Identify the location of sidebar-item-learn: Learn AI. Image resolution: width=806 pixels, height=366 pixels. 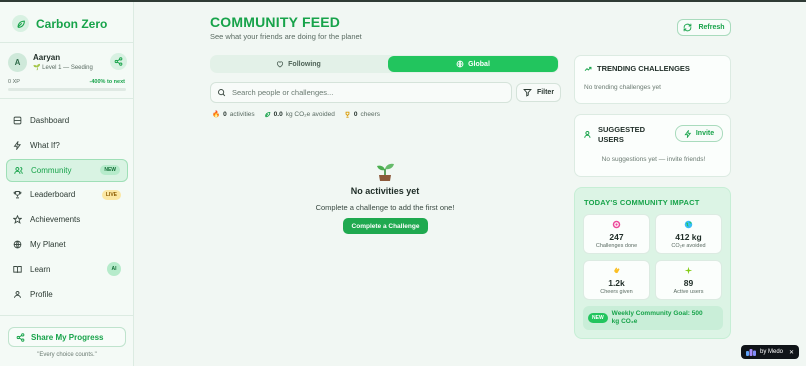
(67, 269).